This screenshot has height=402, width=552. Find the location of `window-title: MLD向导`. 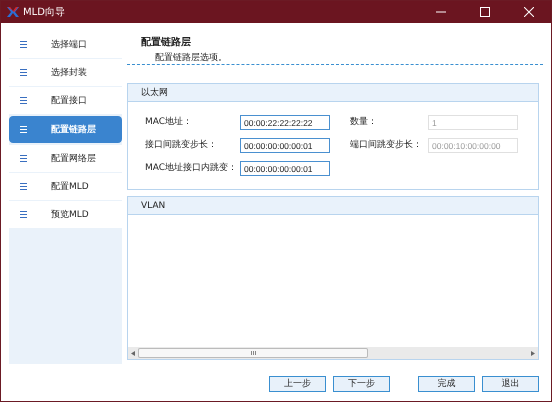

window-title: MLD向导 is located at coordinates (44, 12).